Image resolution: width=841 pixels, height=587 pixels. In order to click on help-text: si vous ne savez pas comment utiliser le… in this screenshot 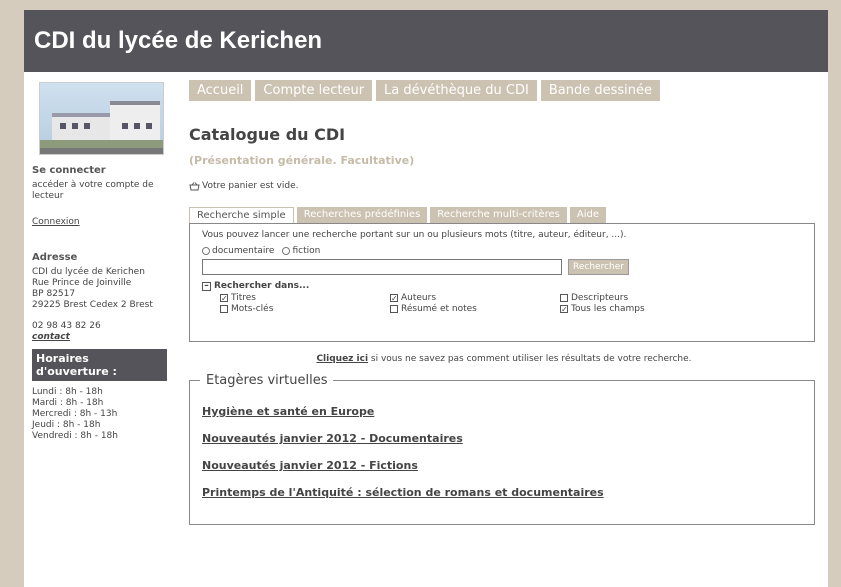, I will do `click(530, 359)`.